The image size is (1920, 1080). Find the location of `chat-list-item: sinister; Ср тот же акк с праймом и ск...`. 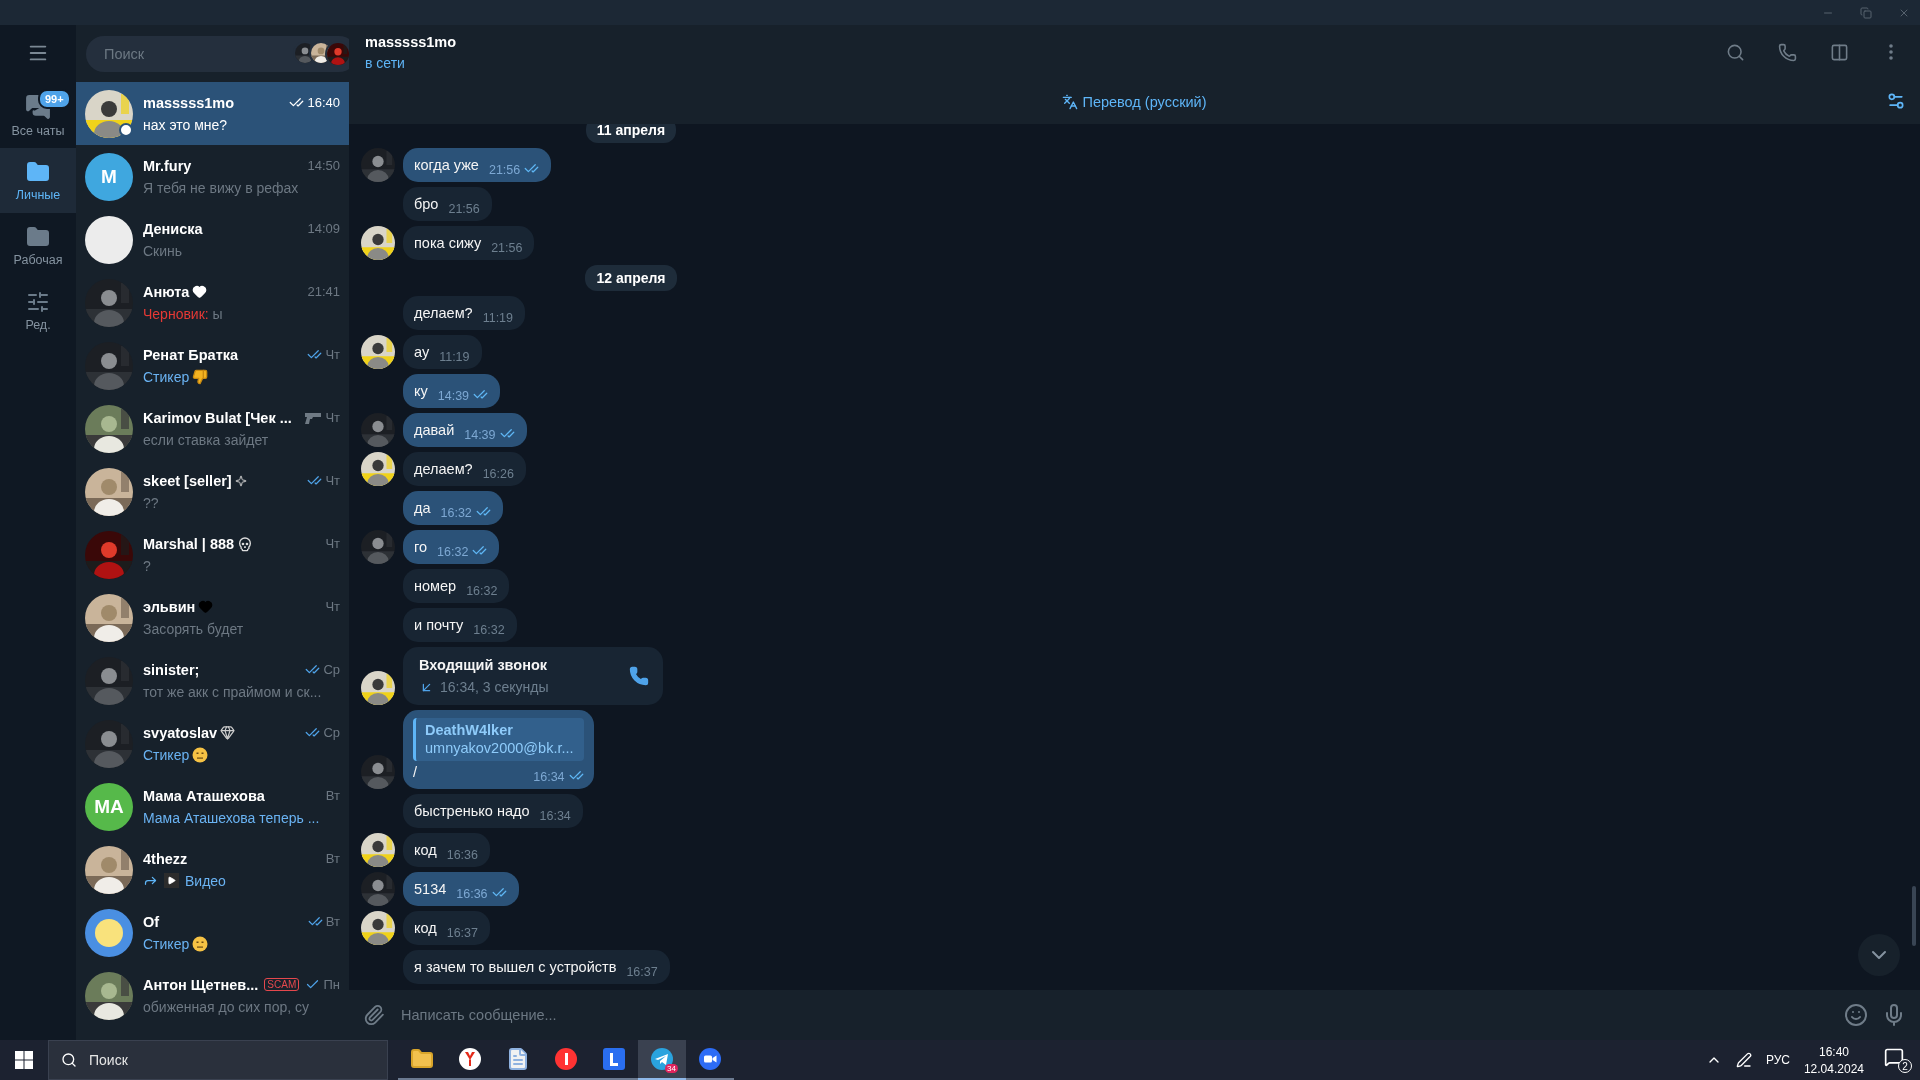

chat-list-item: sinister; Ср тот же акк с праймом и ск... is located at coordinates (212, 680).